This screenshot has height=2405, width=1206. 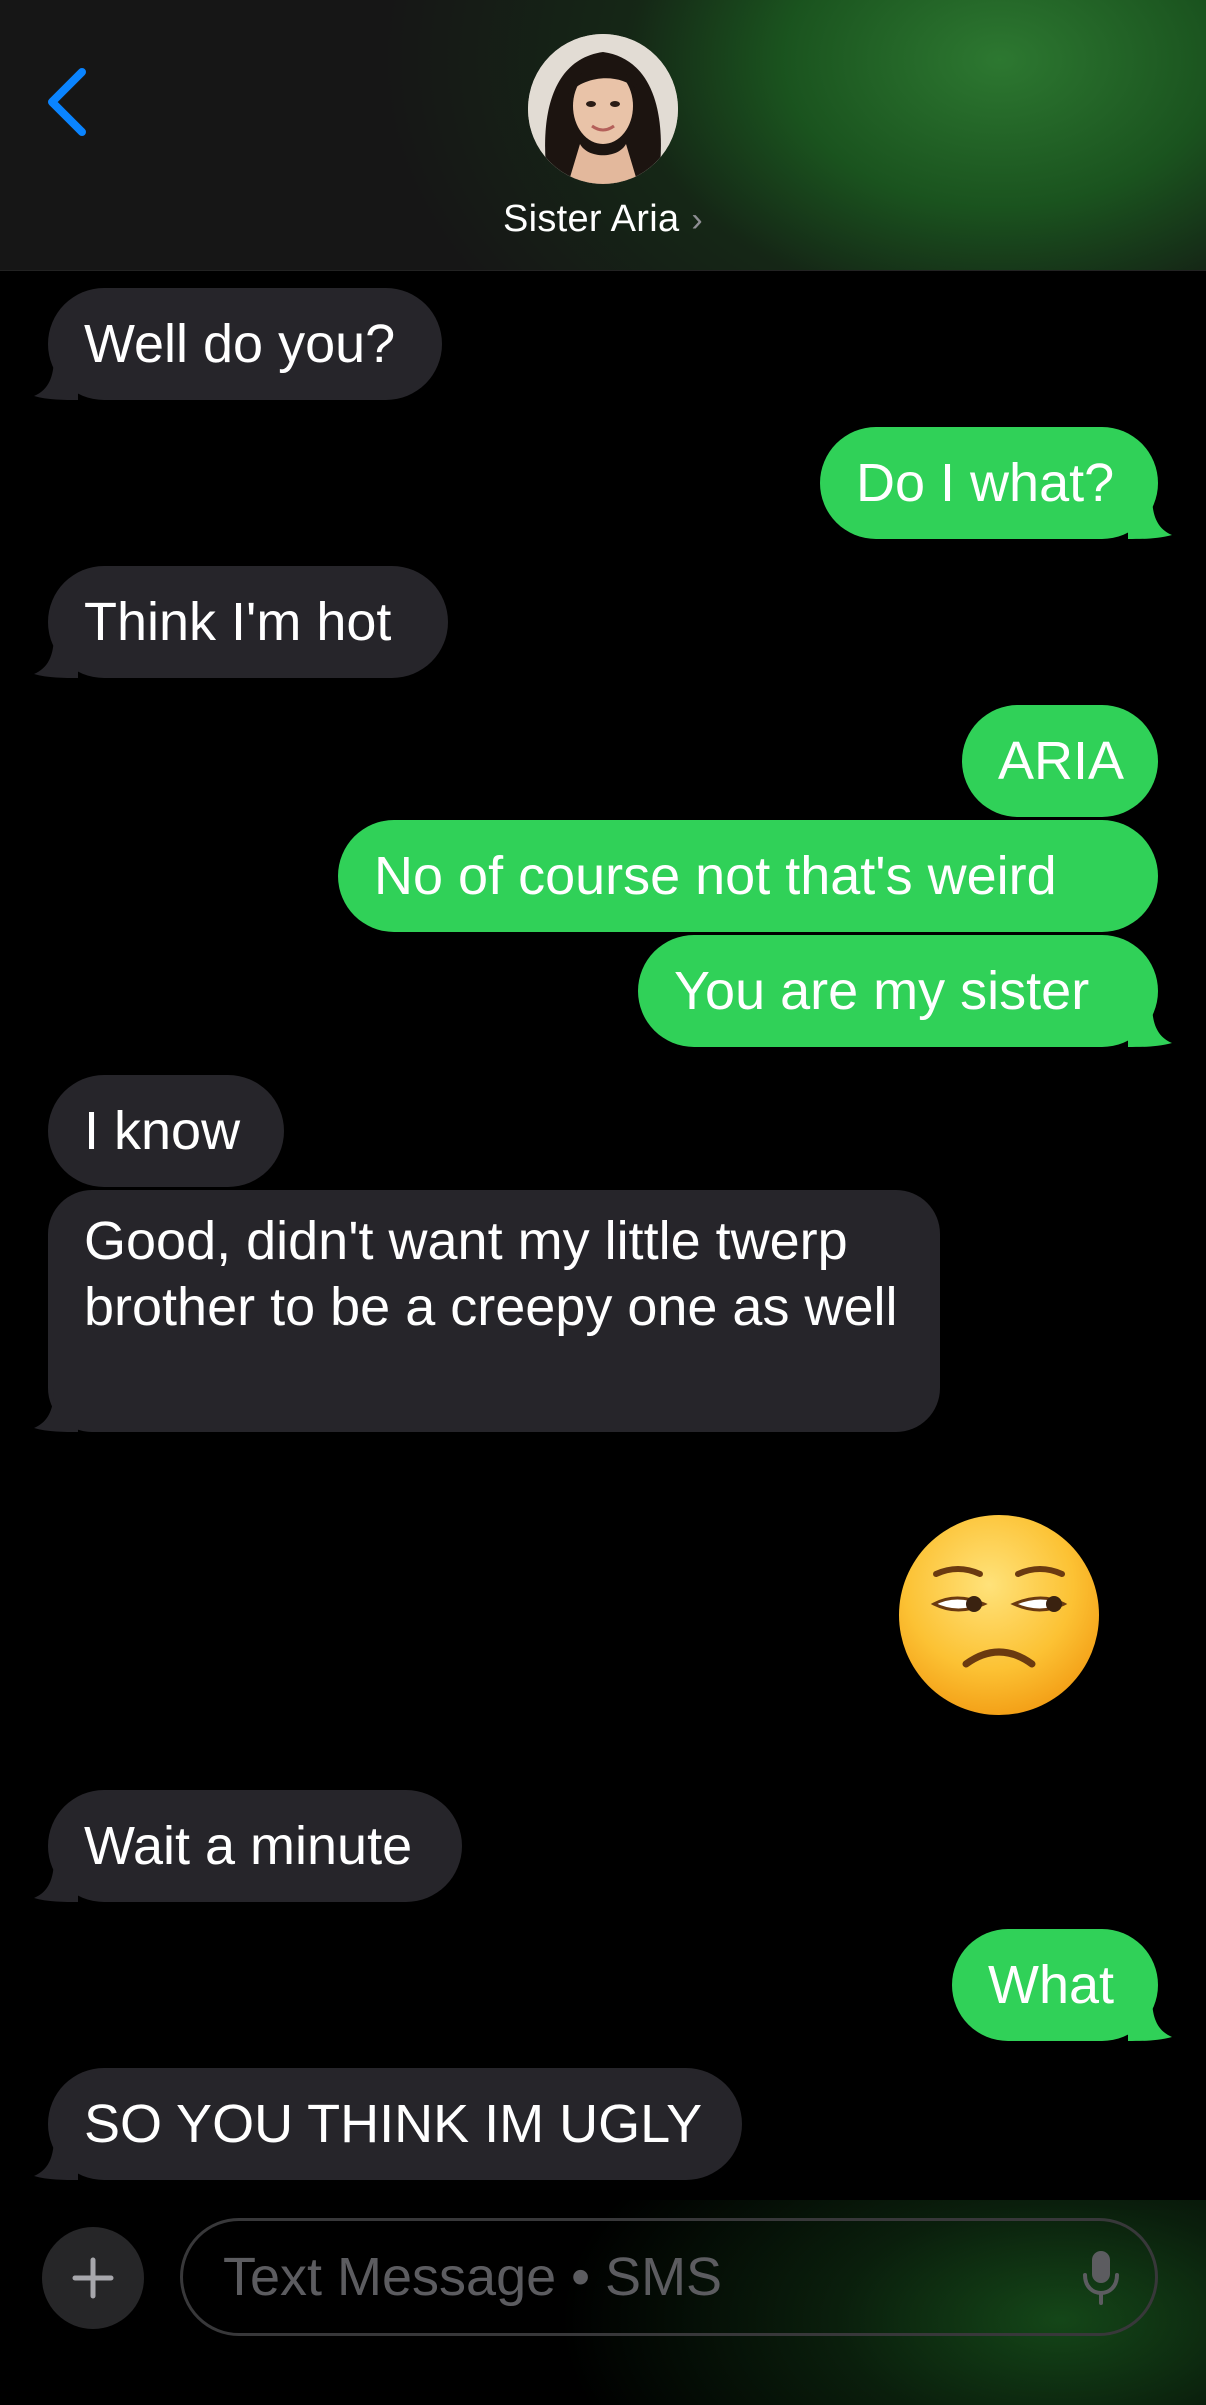 What do you see at coordinates (591, 219) in the screenshot?
I see `contact-name: Sister Aria` at bounding box center [591, 219].